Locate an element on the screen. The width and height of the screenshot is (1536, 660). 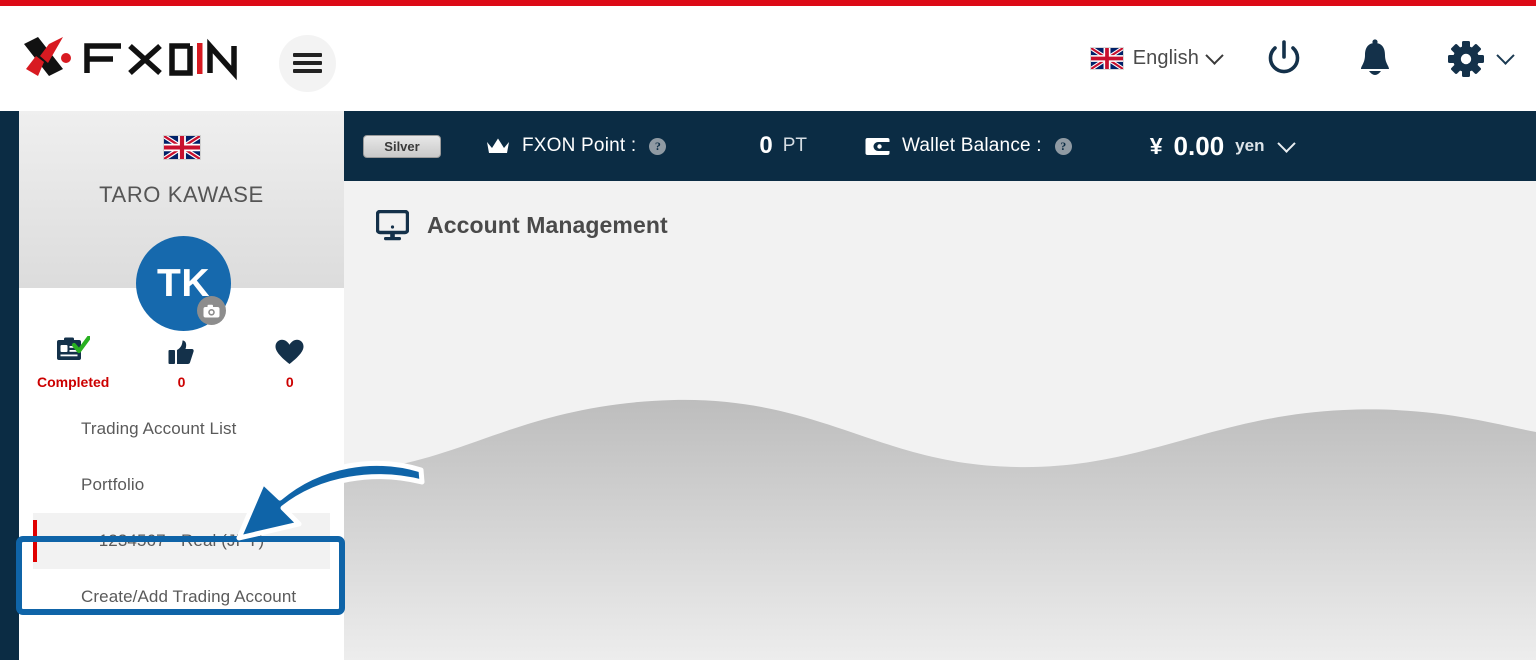
collapse-minus-icon is located at coordinates (322, 485).